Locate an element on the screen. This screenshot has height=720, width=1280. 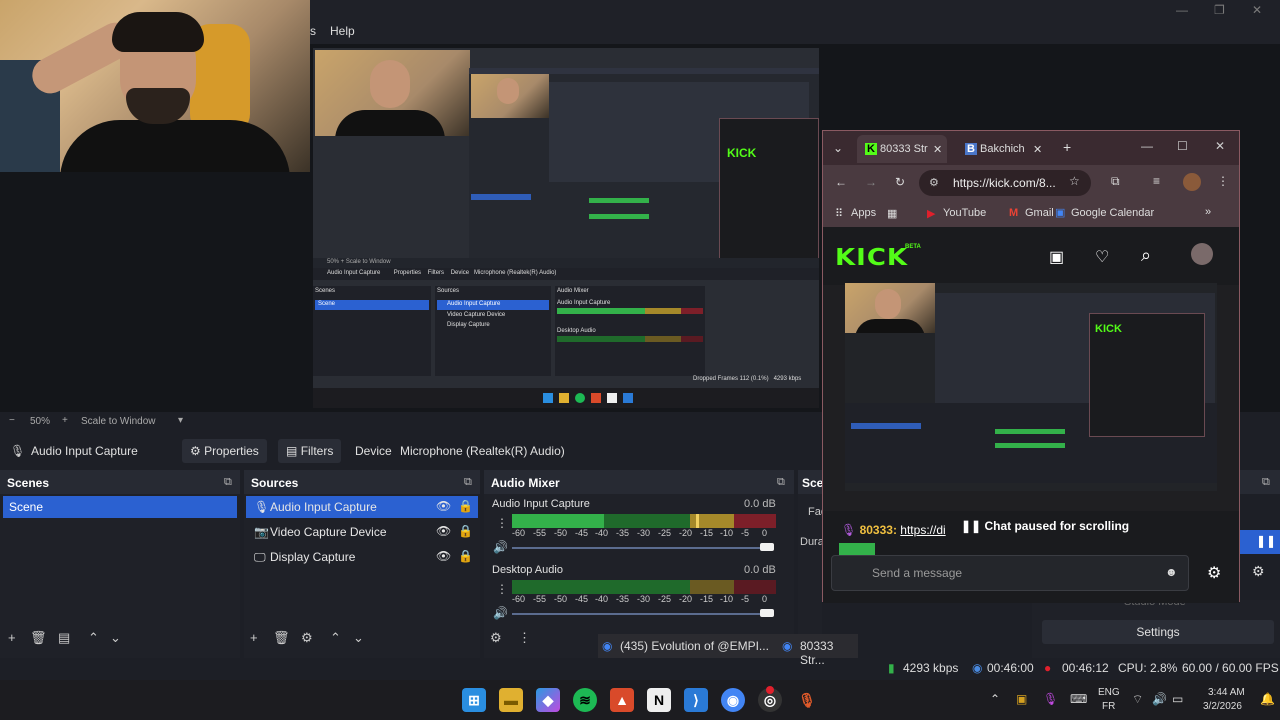
source-settings-icon: ⚙ is located at coordinates (307, 638).